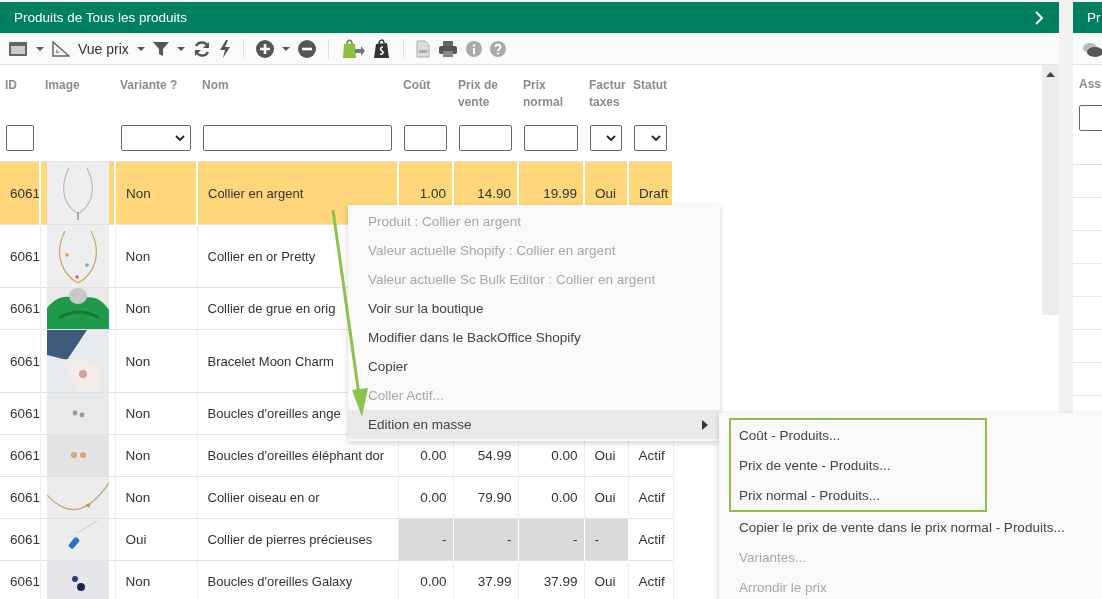 The image size is (1102, 599). Describe the element at coordinates (296, 455) in the screenshot. I see `table-cell: Boucles d'oreilles éléphant dor` at that location.